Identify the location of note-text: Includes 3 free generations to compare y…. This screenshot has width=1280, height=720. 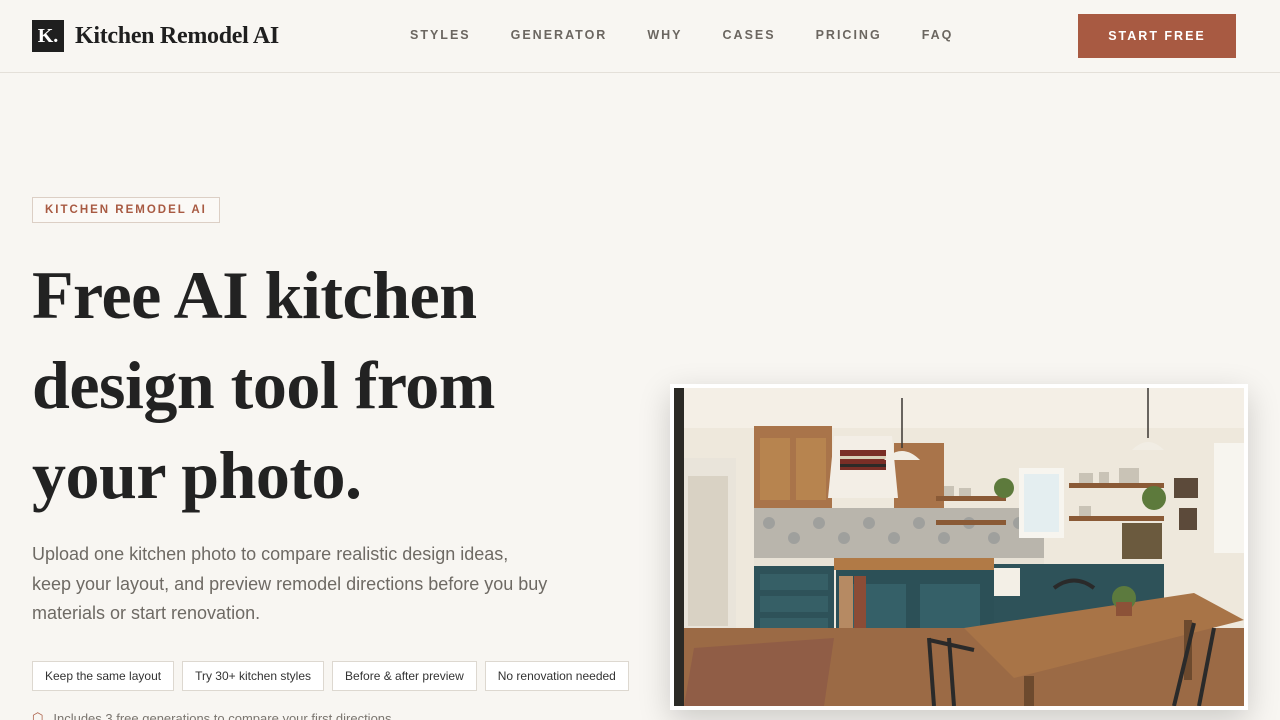
(222, 715).